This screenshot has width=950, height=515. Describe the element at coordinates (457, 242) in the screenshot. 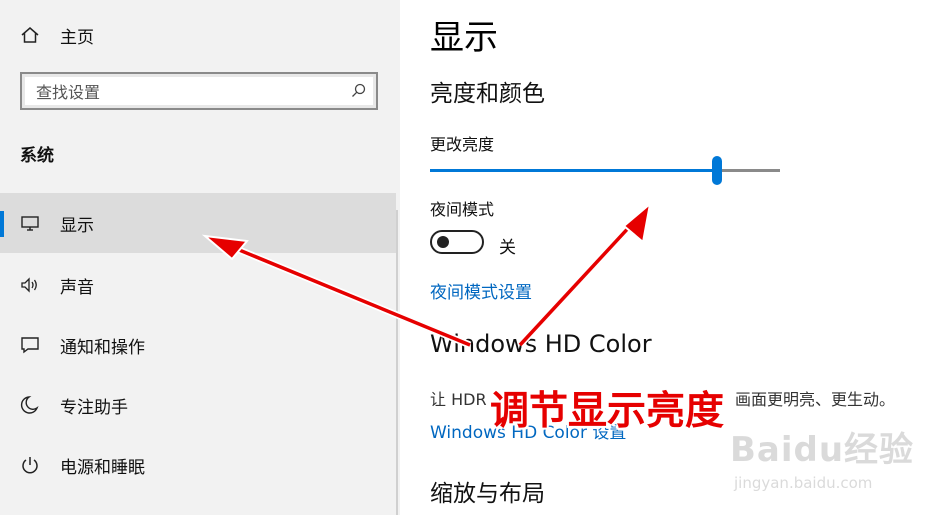

I see `night-mode-toggle` at that location.